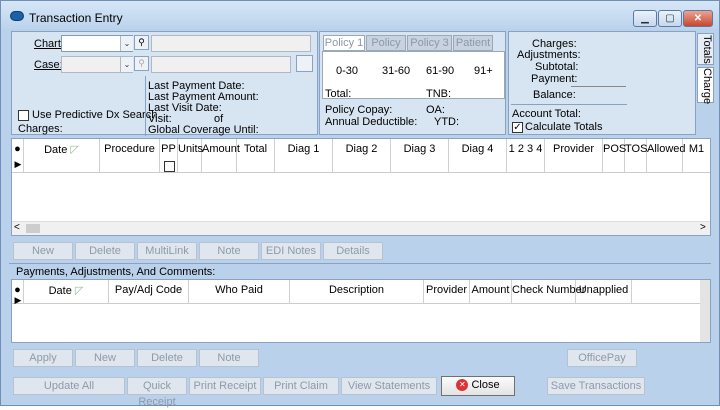  What do you see at coordinates (705, 49) in the screenshot?
I see `tab-totals: Totals` at bounding box center [705, 49].